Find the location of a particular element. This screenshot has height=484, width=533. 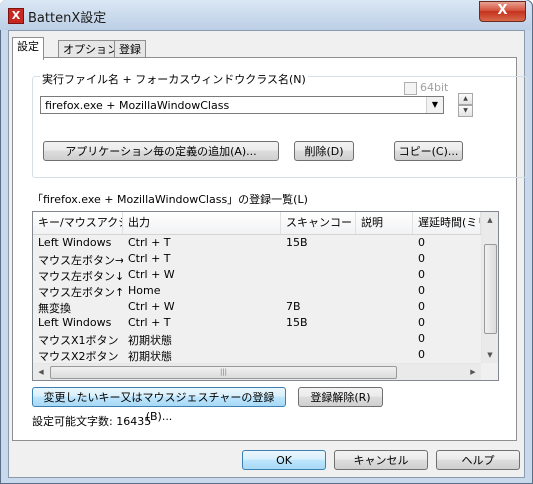

ok-button: OK is located at coordinates (284, 460).